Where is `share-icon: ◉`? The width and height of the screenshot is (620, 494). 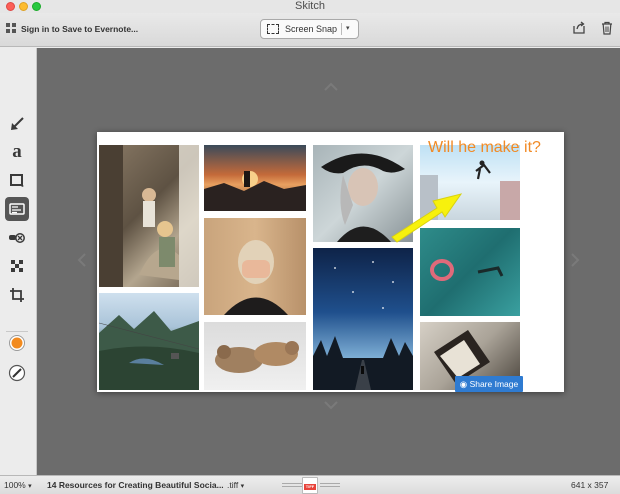 share-icon: ◉ is located at coordinates (463, 384).